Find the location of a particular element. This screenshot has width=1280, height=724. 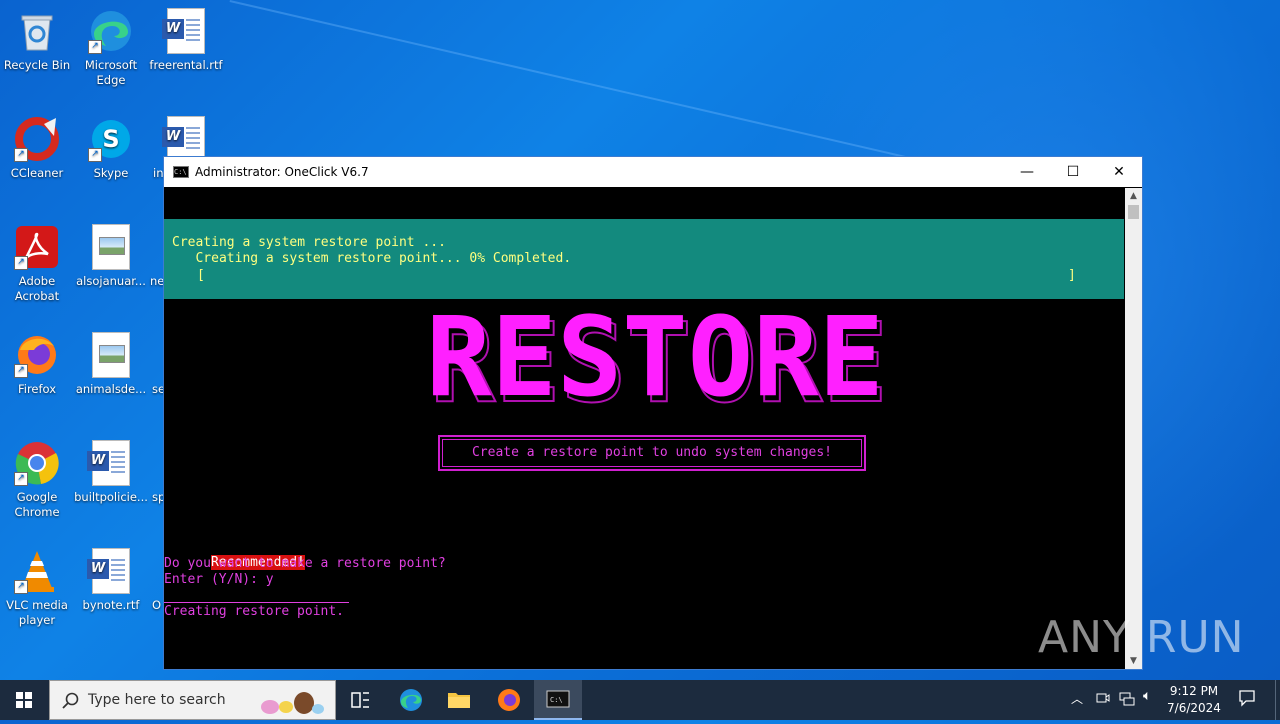

network-icon is located at coordinates (1127, 699).